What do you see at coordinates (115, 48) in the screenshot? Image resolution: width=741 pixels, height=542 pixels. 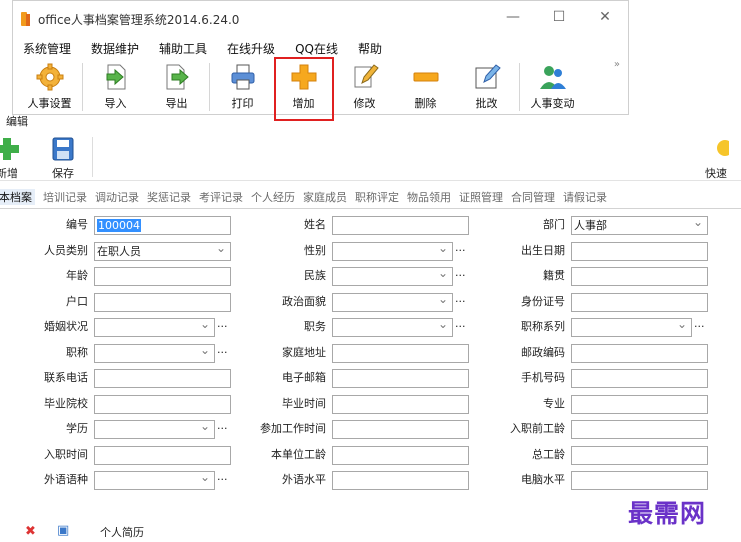 I see `menu-data: 数据维护` at bounding box center [115, 48].